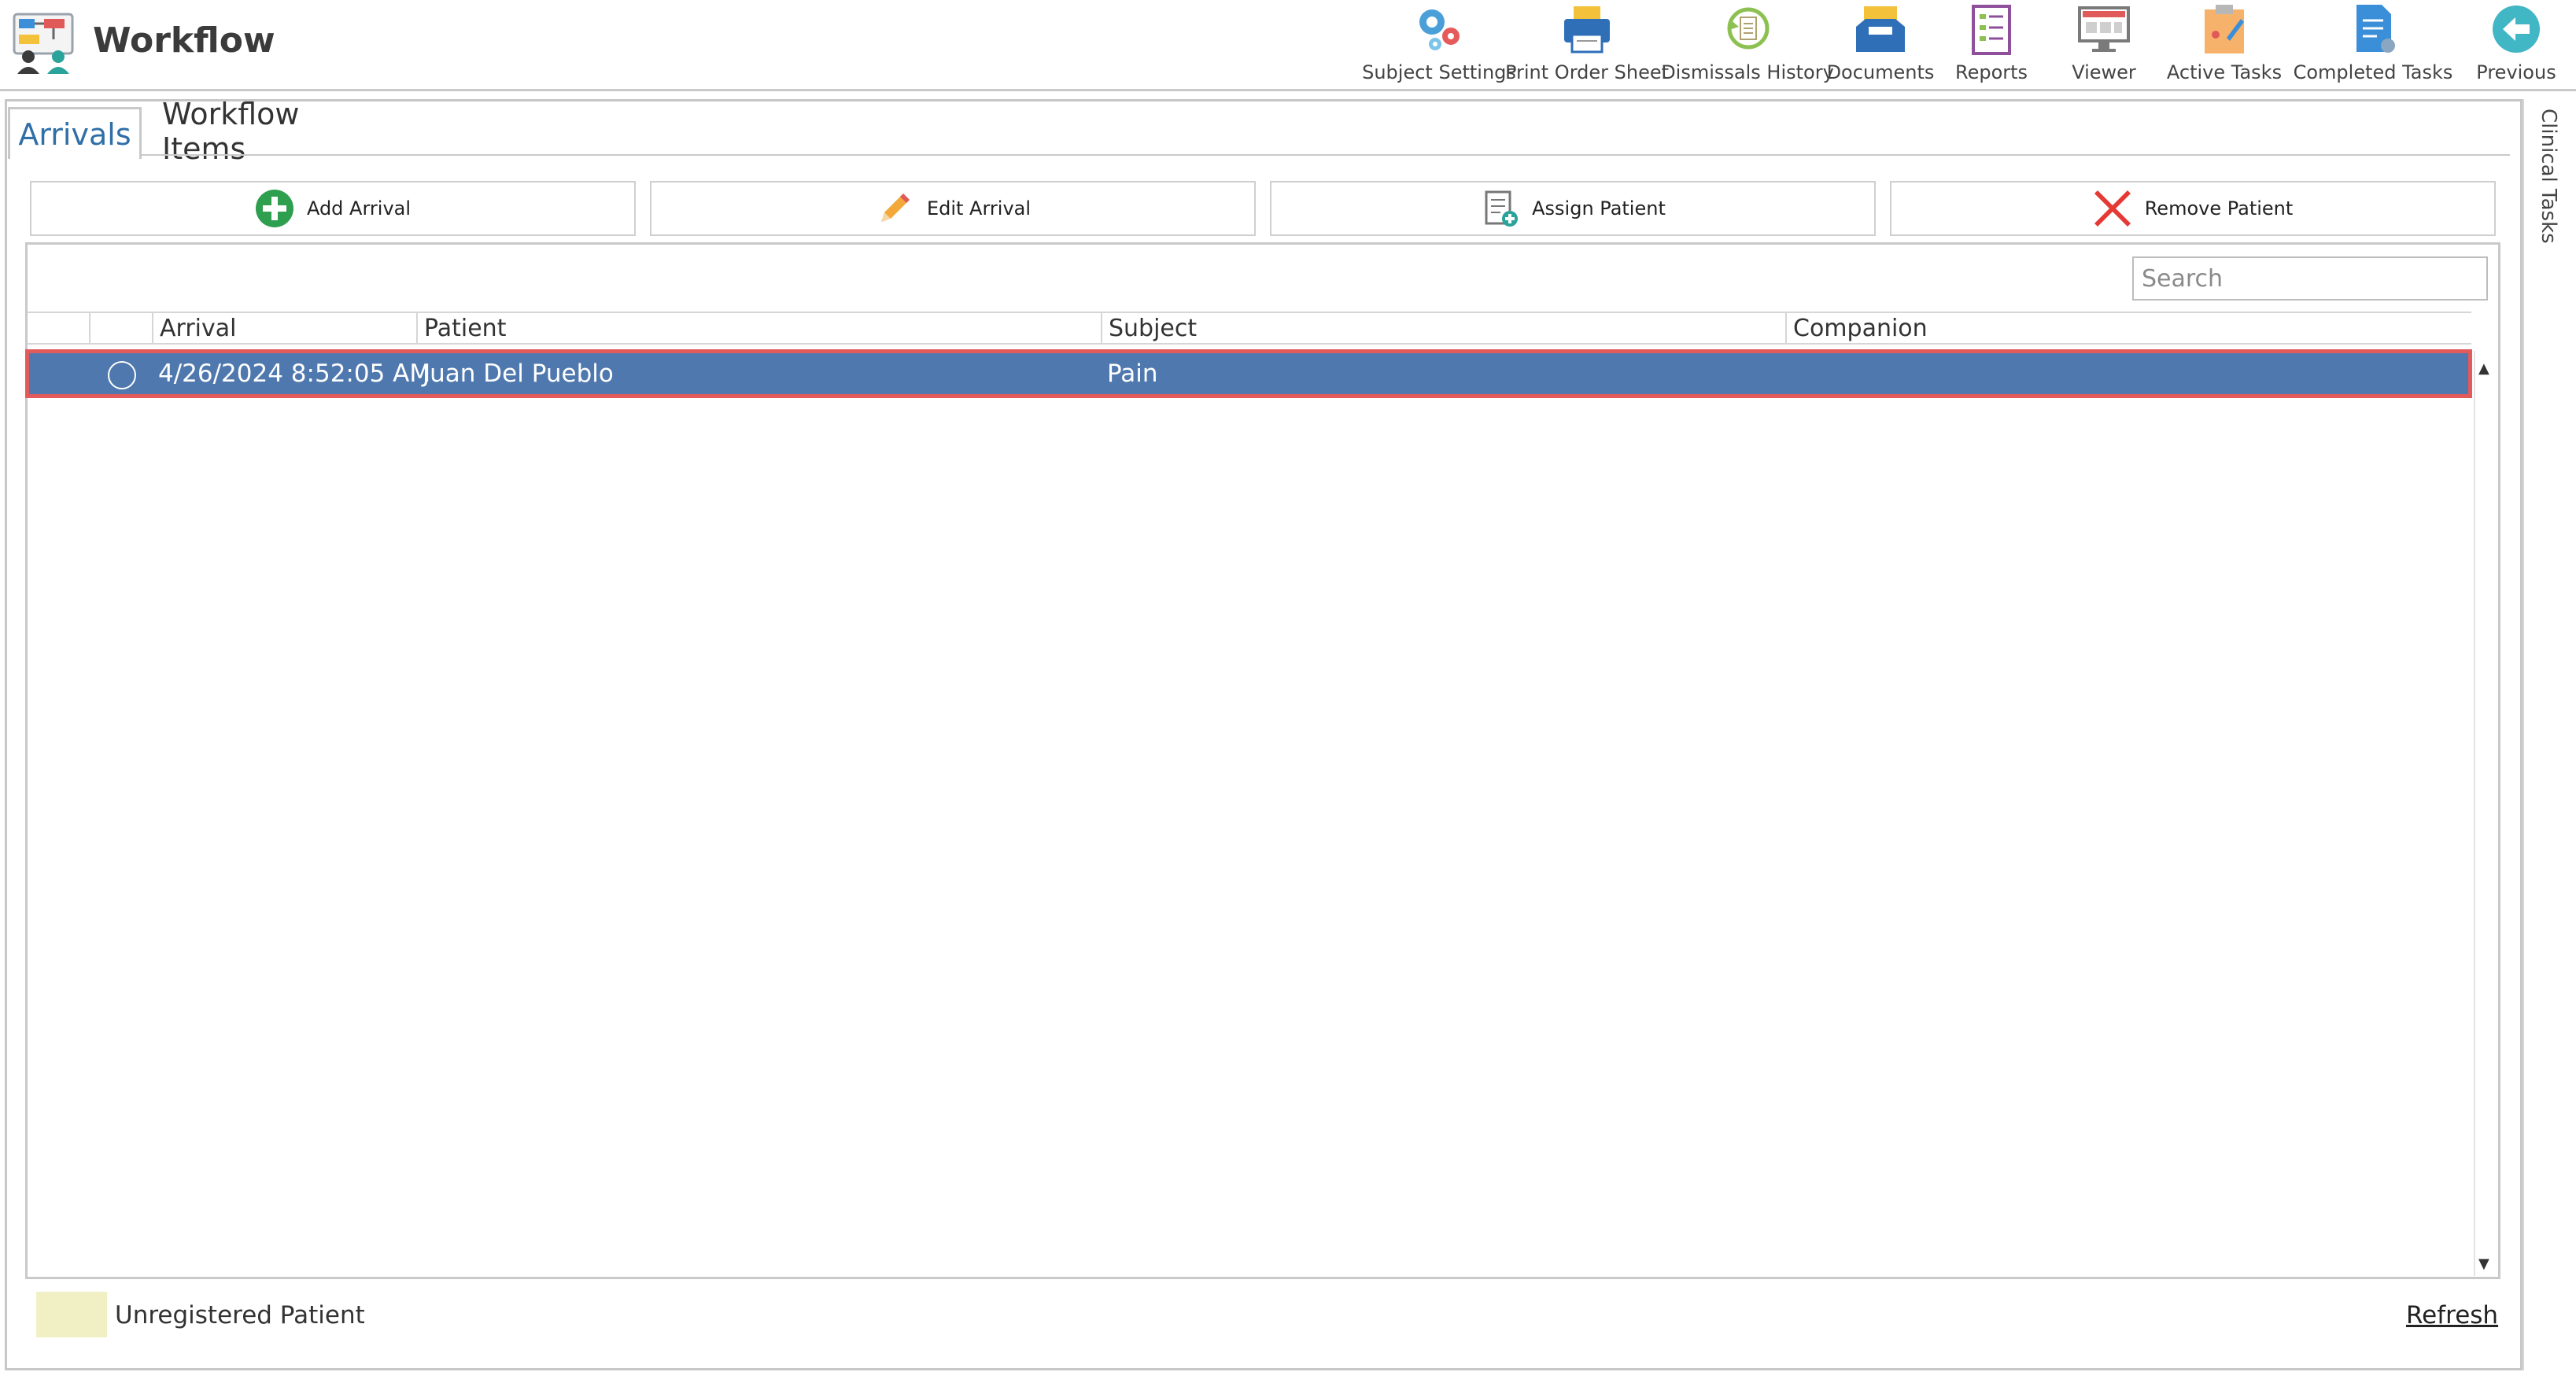 The image size is (2576, 1383). I want to click on table-header: Arrival Patient Subject Companion, so click(1249, 329).